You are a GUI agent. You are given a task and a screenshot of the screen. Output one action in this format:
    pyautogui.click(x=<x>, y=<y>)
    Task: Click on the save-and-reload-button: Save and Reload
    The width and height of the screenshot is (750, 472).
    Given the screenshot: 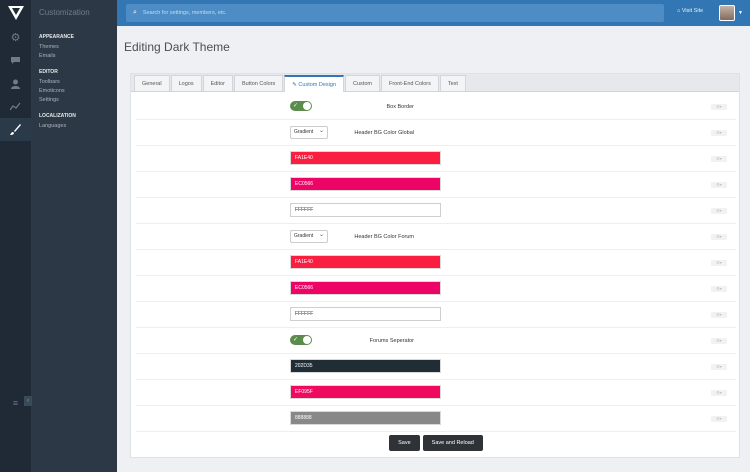 What is the action you would take?
    pyautogui.click(x=452, y=443)
    